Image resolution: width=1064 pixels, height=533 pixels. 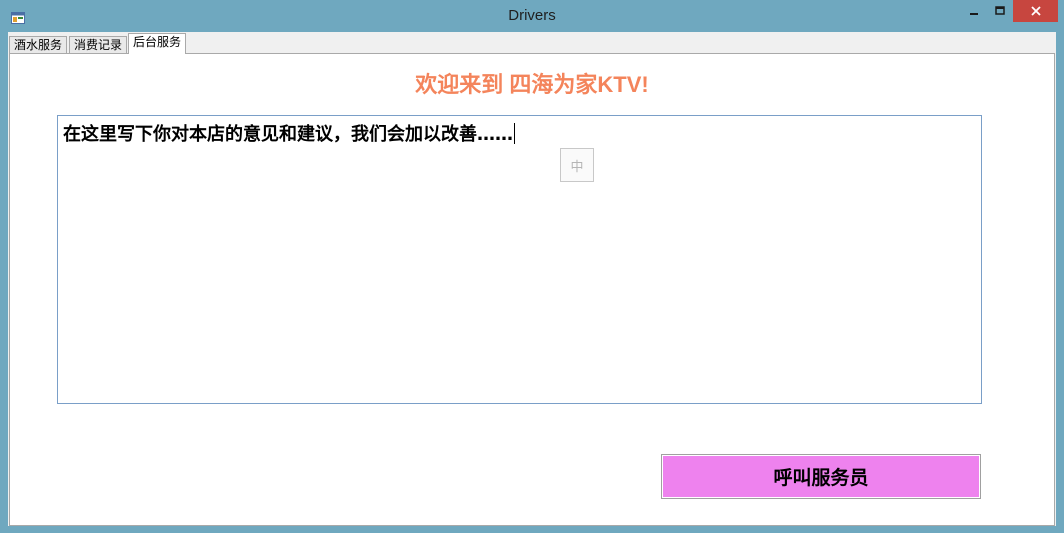 What do you see at coordinates (532, 84) in the screenshot?
I see `welcome-heading: 欢迎来到 四海为家KTV!` at bounding box center [532, 84].